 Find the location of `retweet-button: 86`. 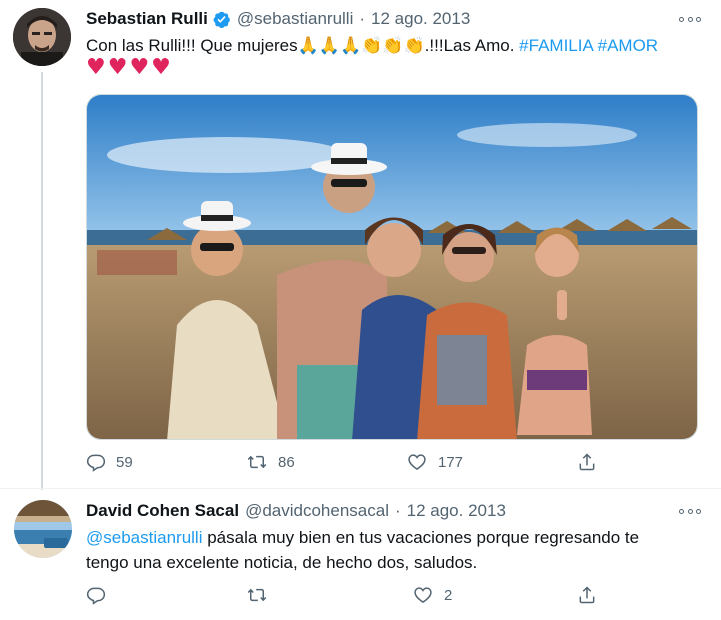

retweet-button: 86 is located at coordinates (270, 462).